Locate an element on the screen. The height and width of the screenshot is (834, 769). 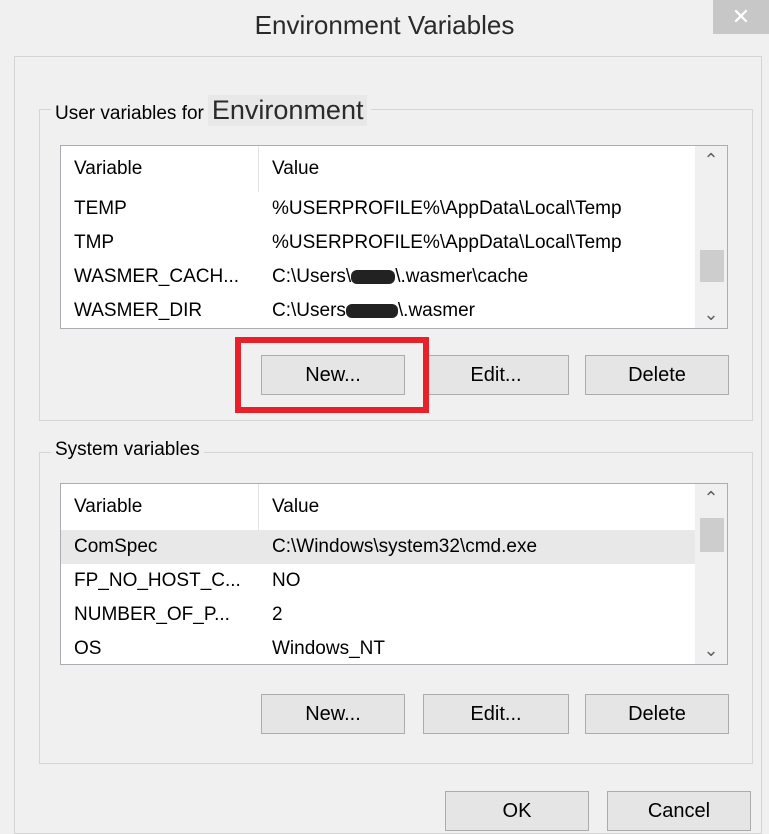
value-prefix: C:\Users\ is located at coordinates (312, 276).